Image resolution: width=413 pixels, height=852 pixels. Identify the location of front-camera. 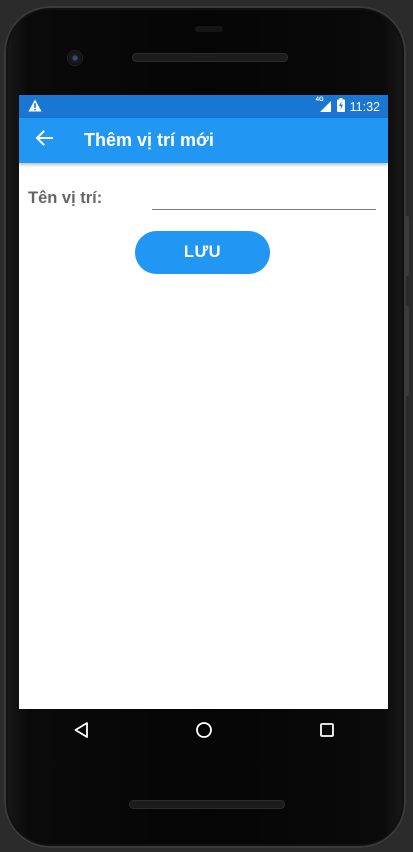
(75, 58).